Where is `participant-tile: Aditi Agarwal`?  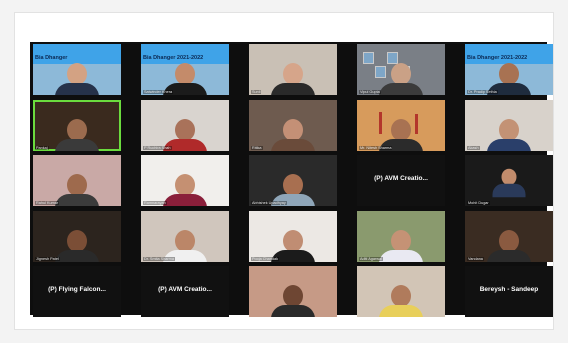 participant-tile: Aditi Agarwal is located at coordinates (401, 236).